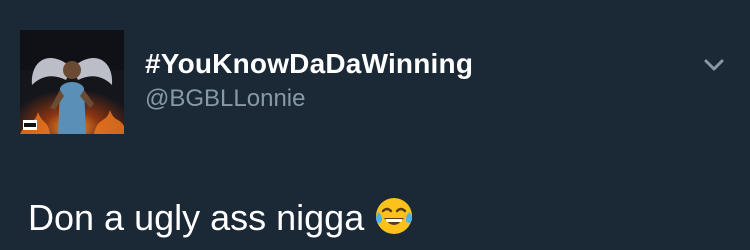 Image resolution: width=750 pixels, height=250 pixels. I want to click on avatar, so click(72, 82).